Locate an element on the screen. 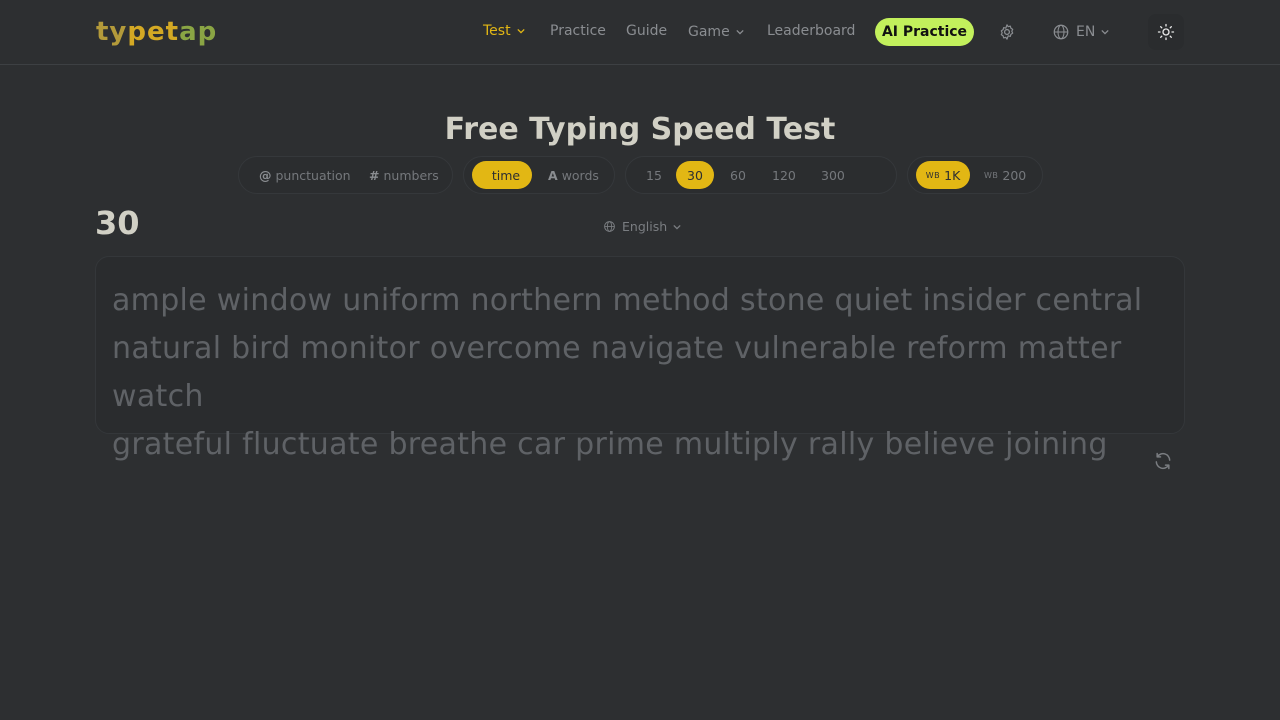 The image size is (1280, 720). test-language-selector: English is located at coordinates (642, 226).